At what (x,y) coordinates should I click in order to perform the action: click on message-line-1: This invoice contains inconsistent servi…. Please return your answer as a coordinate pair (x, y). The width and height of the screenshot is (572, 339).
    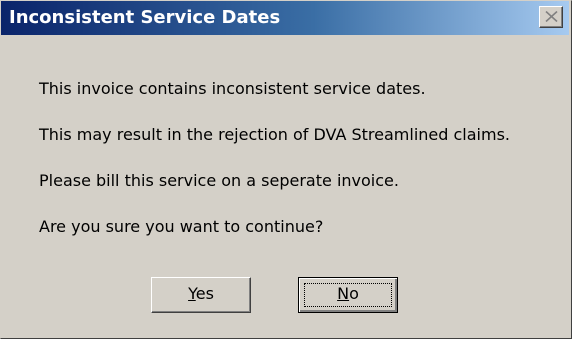
    Looking at the image, I should click on (232, 88).